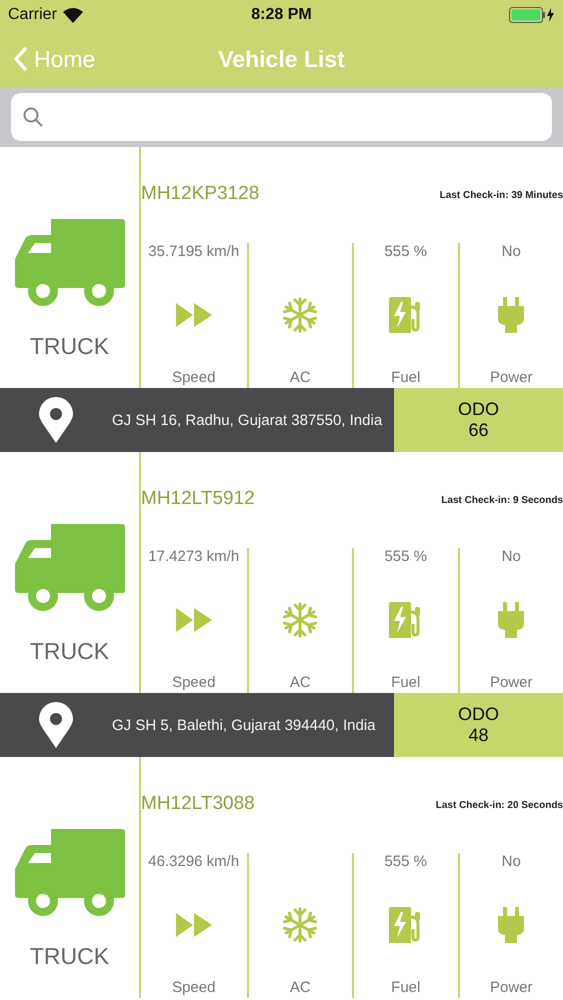  Describe the element at coordinates (72, 15) in the screenshot. I see `wifi-icon` at that location.